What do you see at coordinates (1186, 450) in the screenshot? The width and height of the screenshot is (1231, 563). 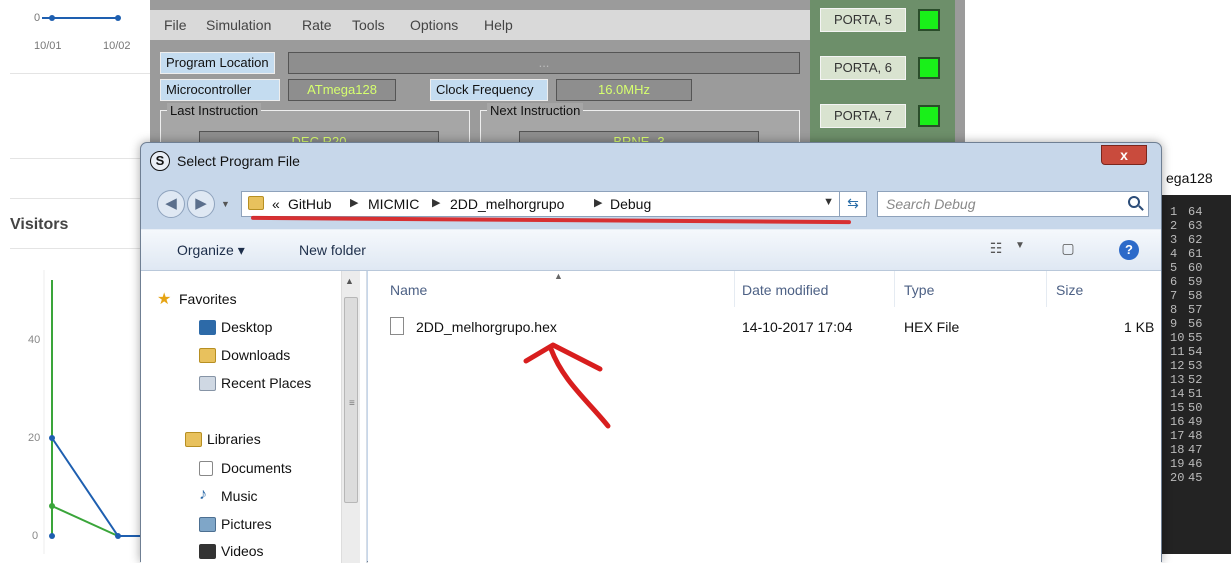 I see `pin-row: 18 47` at bounding box center [1186, 450].